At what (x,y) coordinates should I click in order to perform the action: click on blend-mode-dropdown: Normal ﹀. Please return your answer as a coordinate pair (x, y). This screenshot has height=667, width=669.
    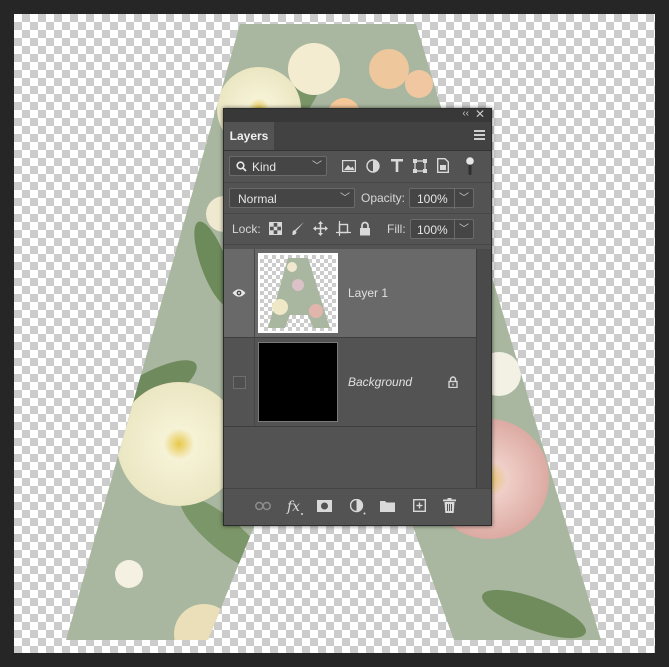
    Looking at the image, I should click on (292, 198).